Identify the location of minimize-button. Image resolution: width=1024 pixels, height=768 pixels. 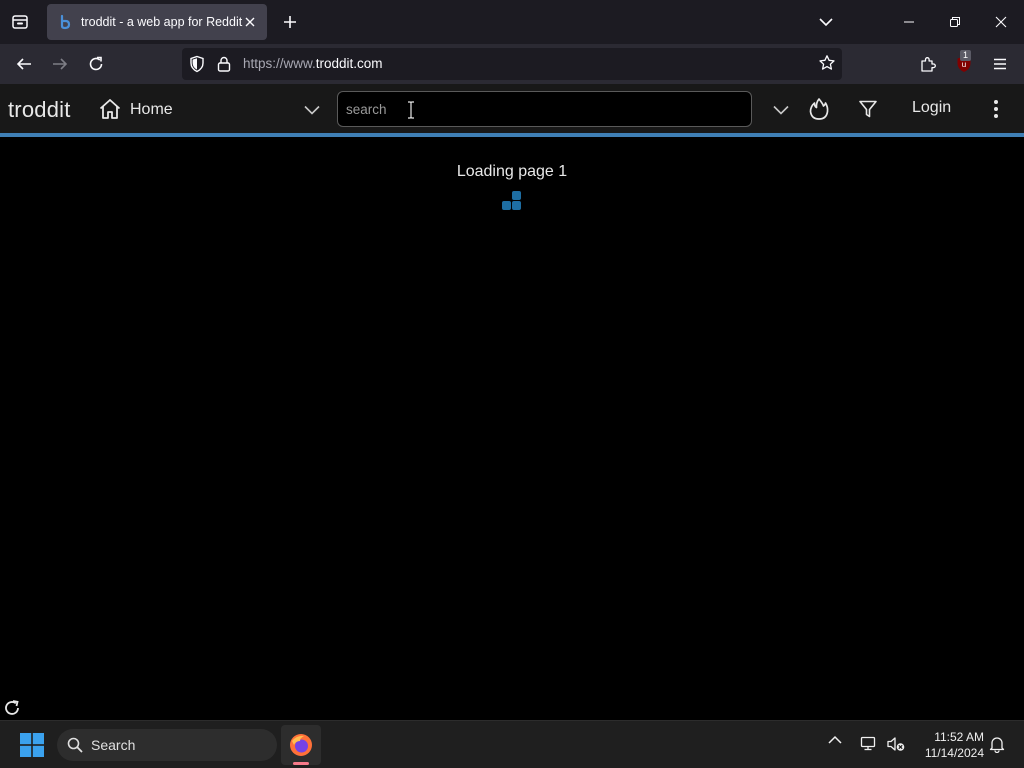
(909, 22).